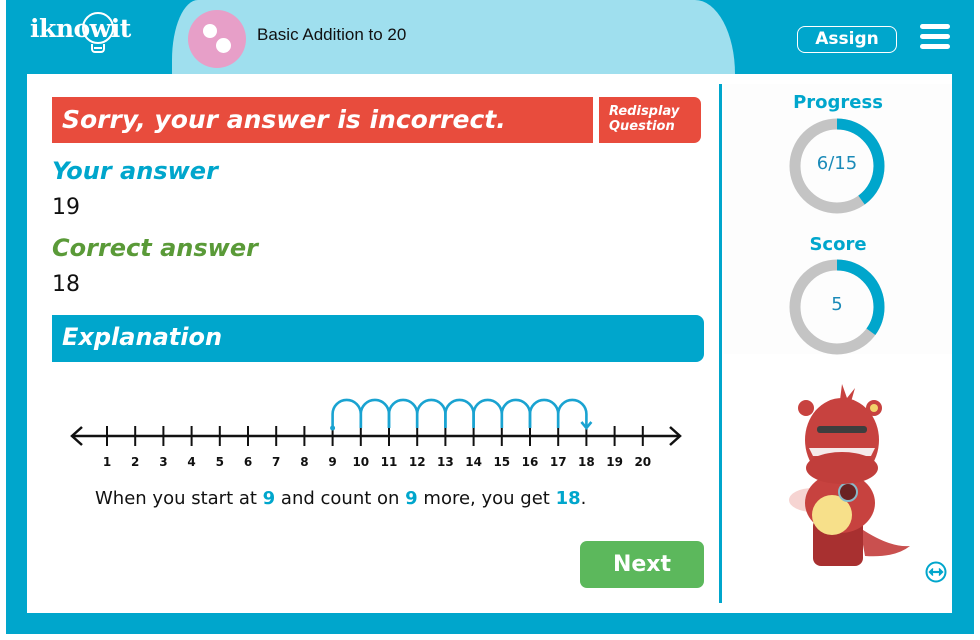 The width and height of the screenshot is (980, 640). Describe the element at coordinates (936, 572) in the screenshot. I see `expand-horizontal-icon` at that location.